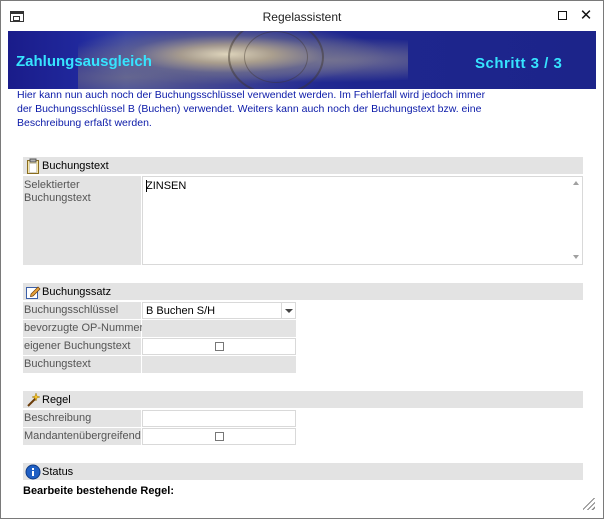 The height and width of the screenshot is (519, 604). What do you see at coordinates (303, 399) in the screenshot?
I see `section-header-regel: Regel` at bounding box center [303, 399].